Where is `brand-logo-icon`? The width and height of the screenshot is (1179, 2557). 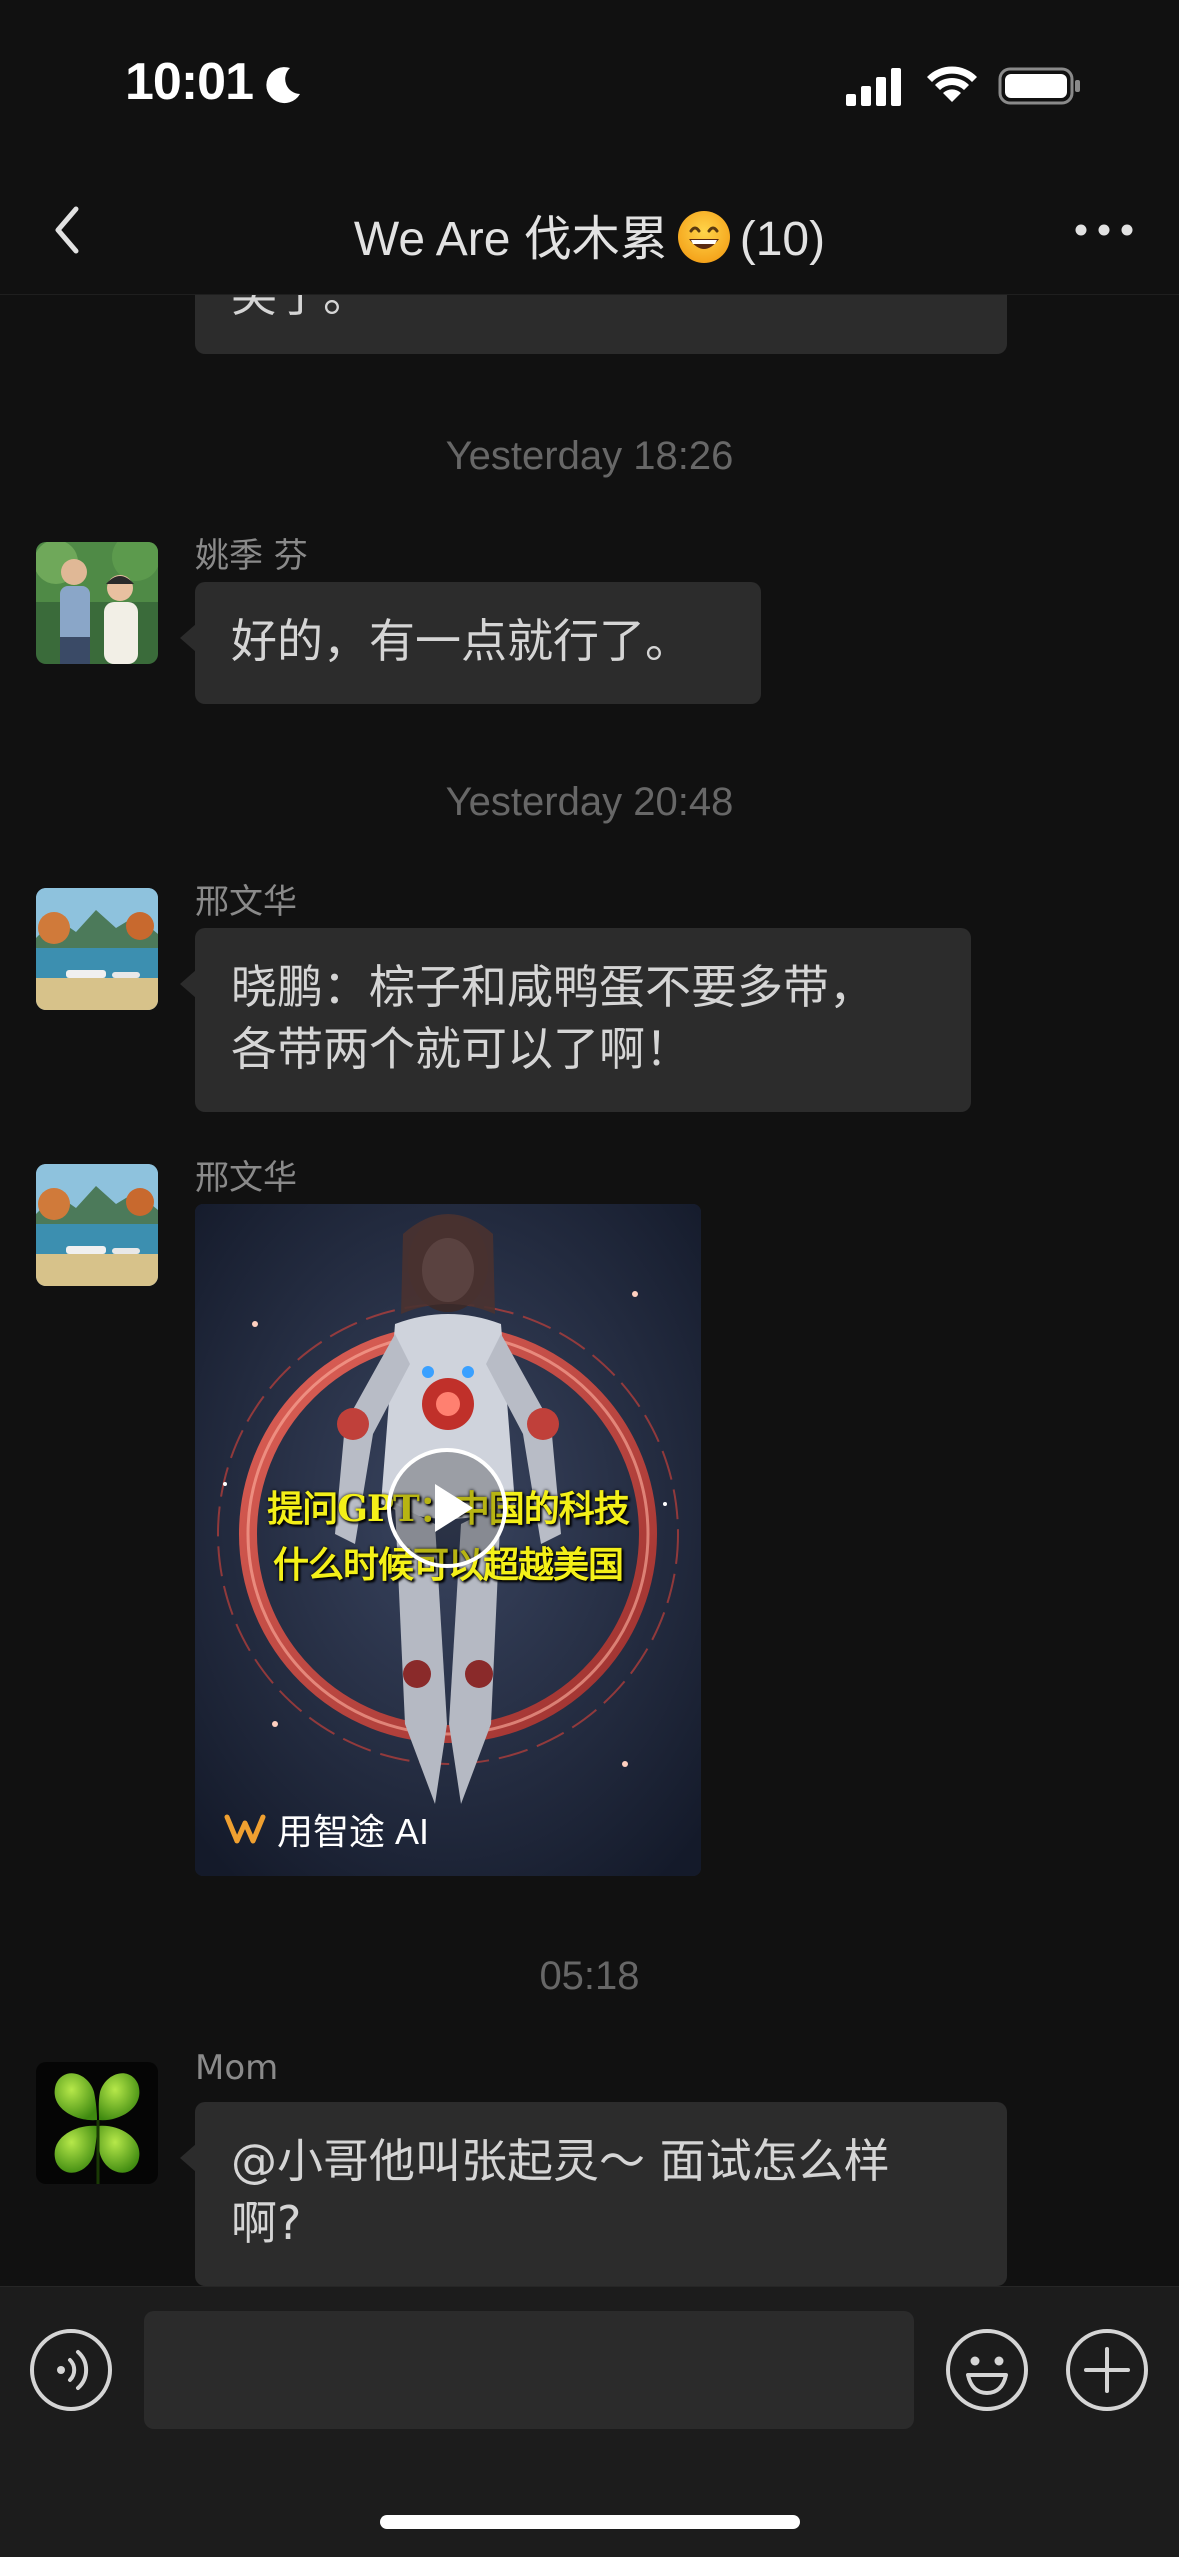 brand-logo-icon is located at coordinates (245, 1829).